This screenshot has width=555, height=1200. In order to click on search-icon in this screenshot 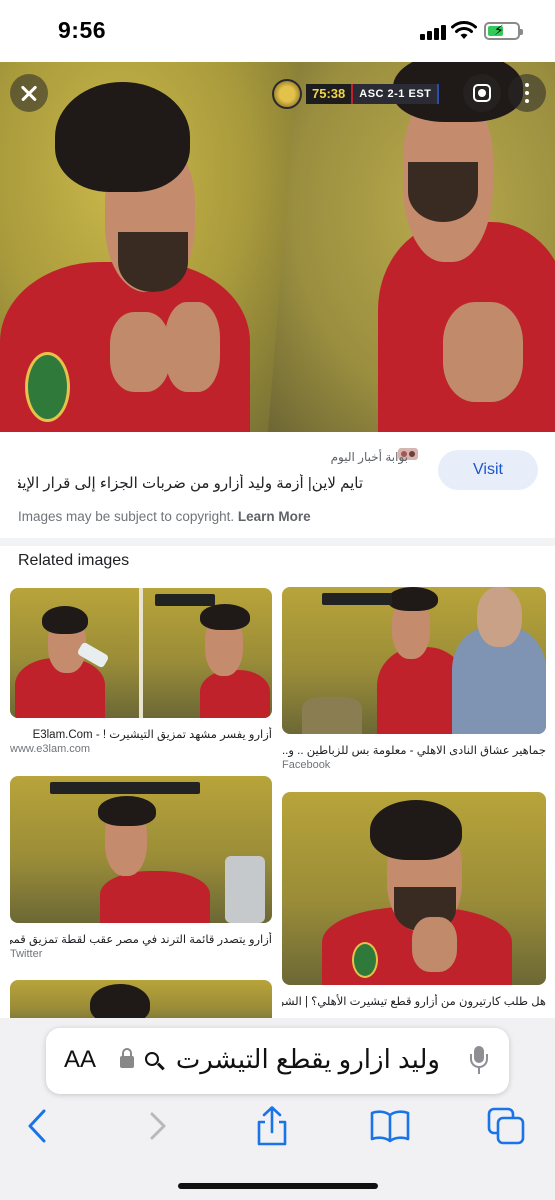, I will do `click(155, 1061)`.